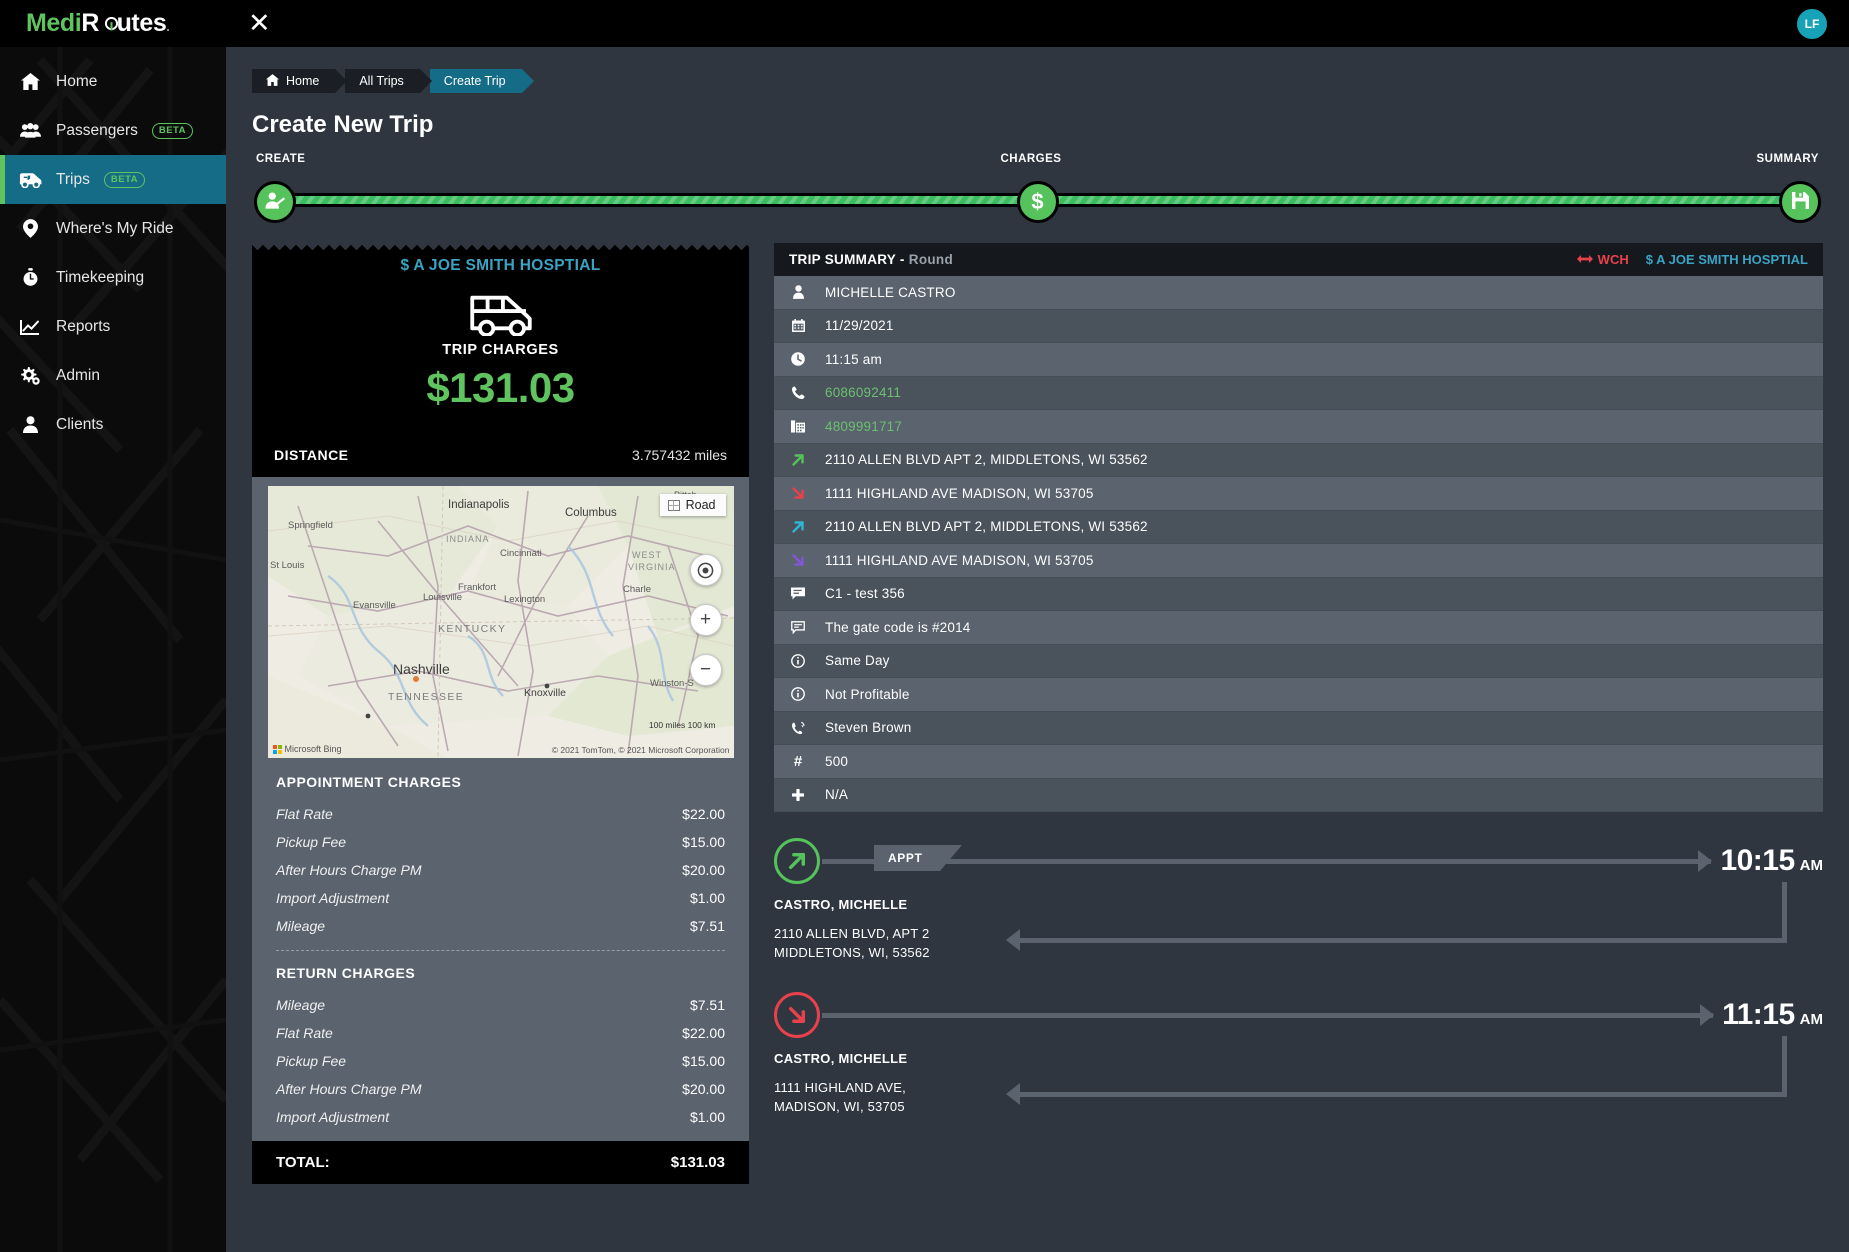 This screenshot has height=1252, width=1849. Describe the element at coordinates (798, 359) in the screenshot. I see `clock-icon` at that location.